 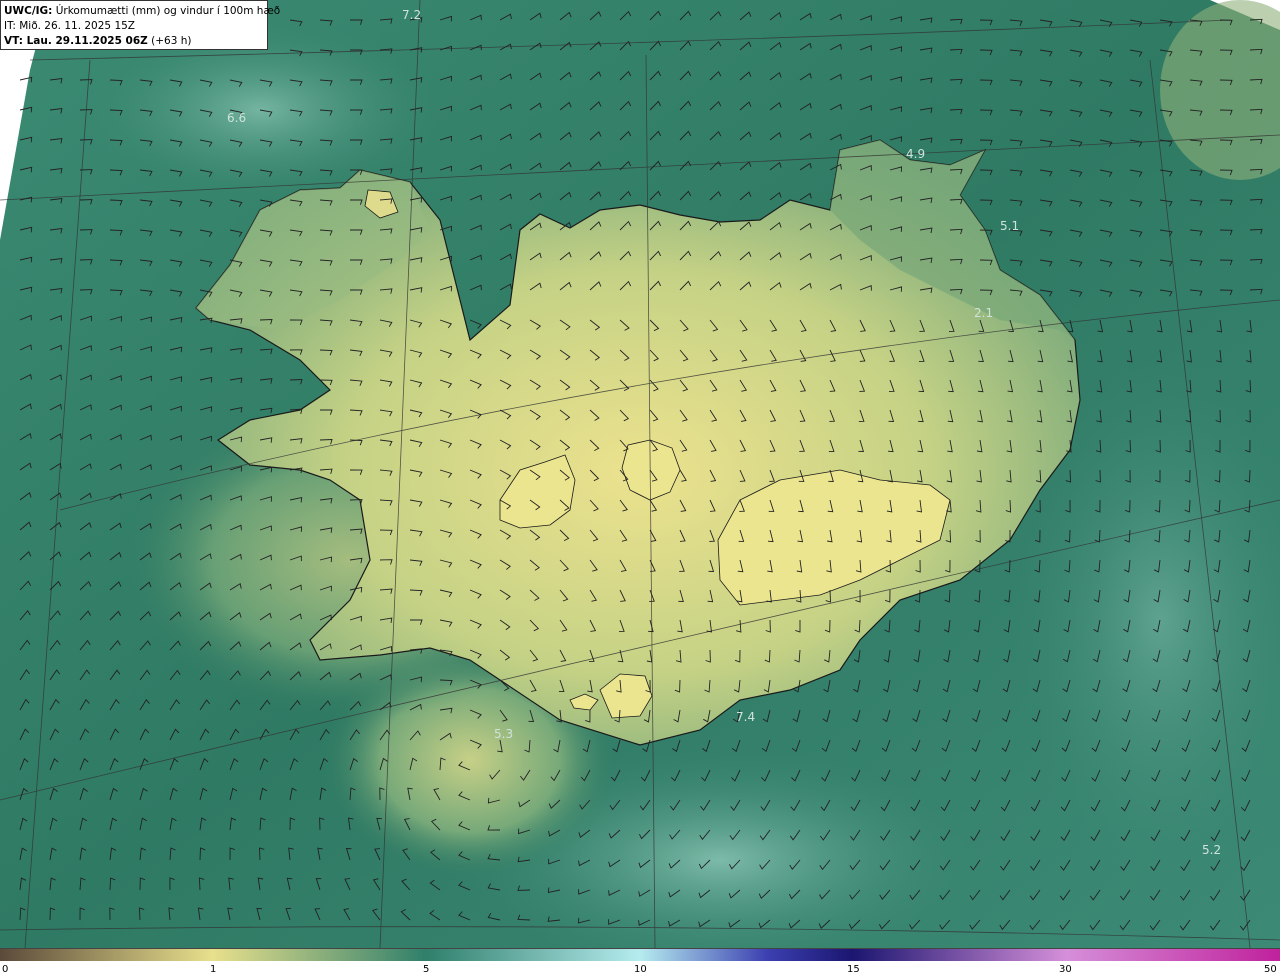 I want to click on colorbar-tick: 15, so click(x=853, y=969).